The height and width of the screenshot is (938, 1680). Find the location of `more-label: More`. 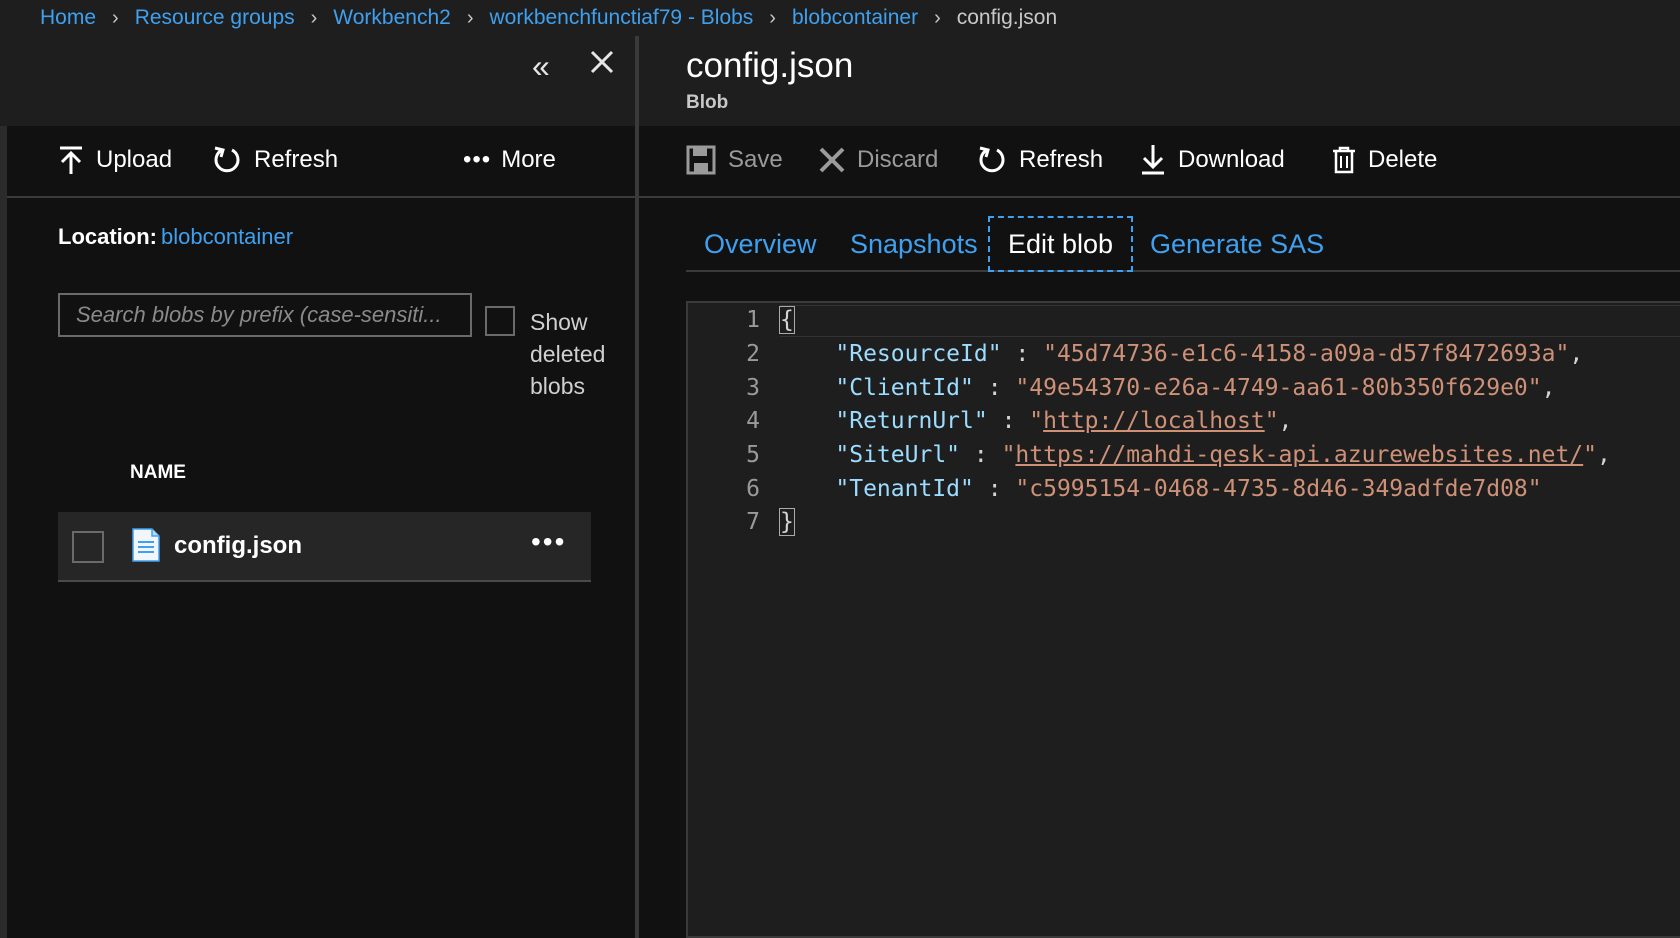

more-label: More is located at coordinates (528, 159).